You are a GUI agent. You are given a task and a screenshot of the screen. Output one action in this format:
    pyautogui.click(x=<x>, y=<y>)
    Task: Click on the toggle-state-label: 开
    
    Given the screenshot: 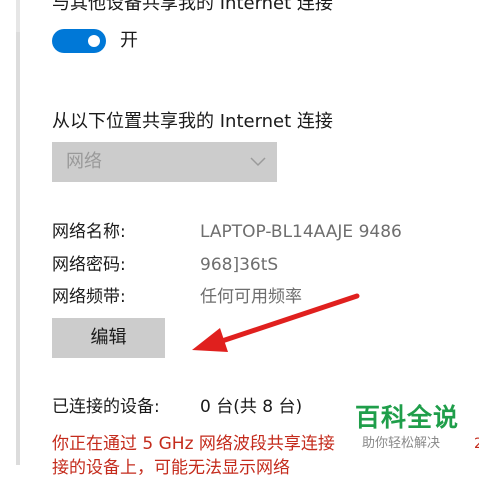 What is the action you would take?
    pyautogui.click(x=129, y=40)
    